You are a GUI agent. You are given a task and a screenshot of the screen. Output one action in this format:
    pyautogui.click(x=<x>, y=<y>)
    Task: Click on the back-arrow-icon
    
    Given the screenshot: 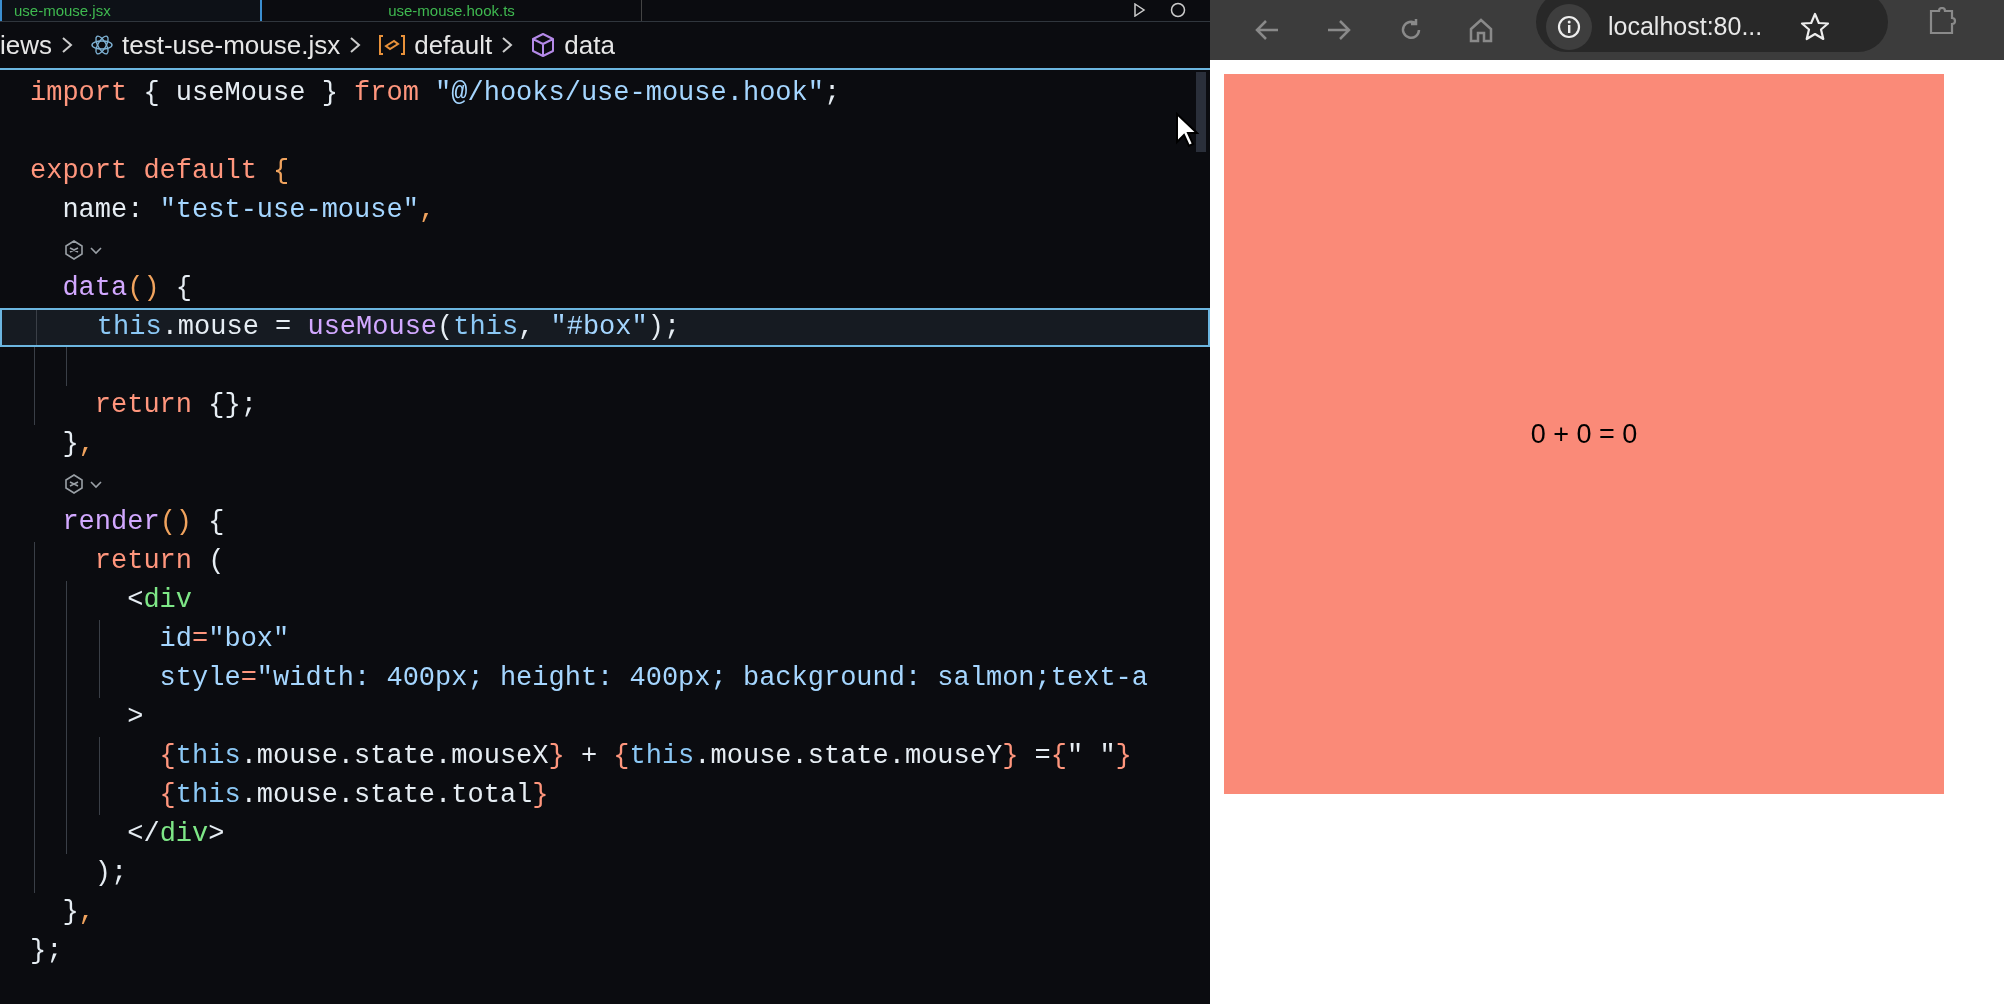 What is the action you would take?
    pyautogui.click(x=1267, y=30)
    